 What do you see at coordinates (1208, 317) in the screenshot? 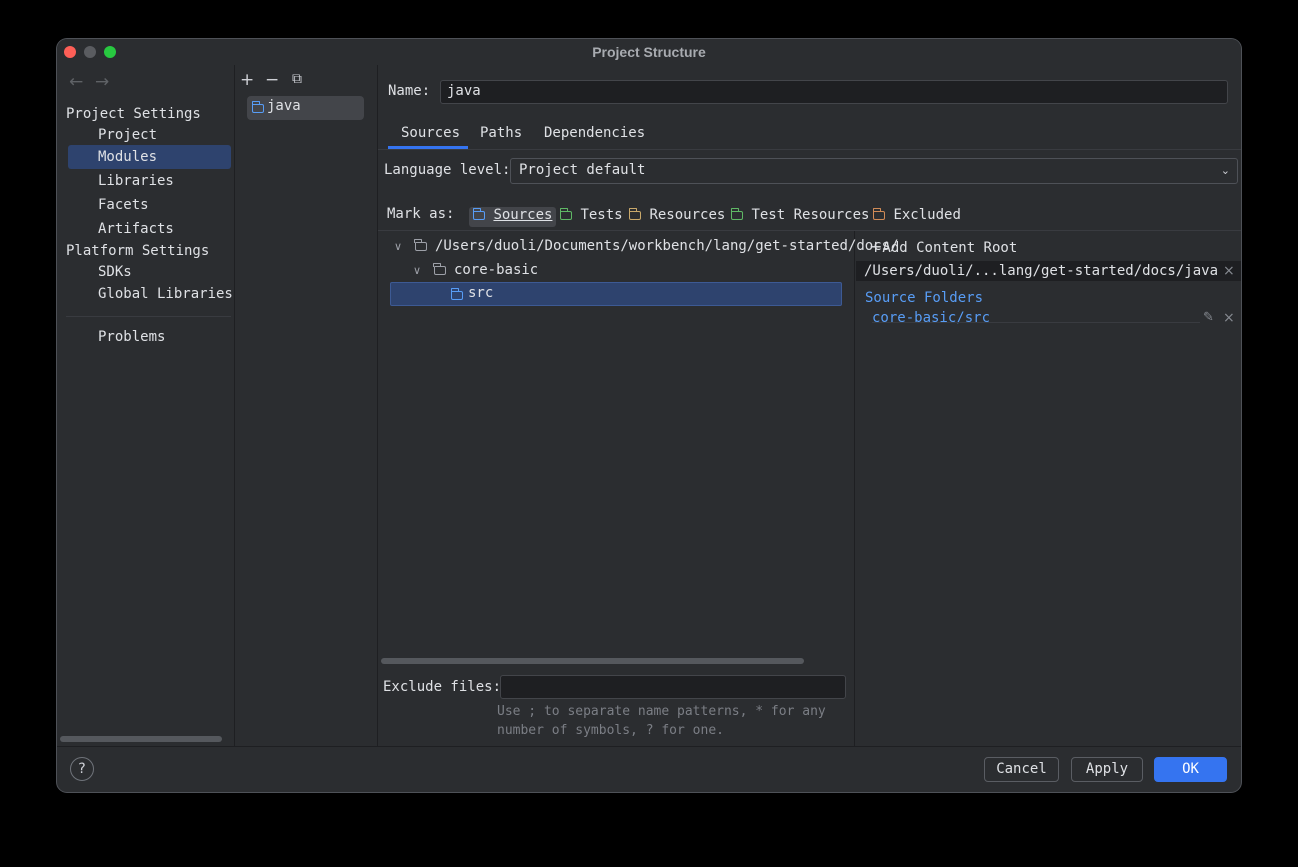
I see `edit-pencil-icon: ✎` at bounding box center [1208, 317].